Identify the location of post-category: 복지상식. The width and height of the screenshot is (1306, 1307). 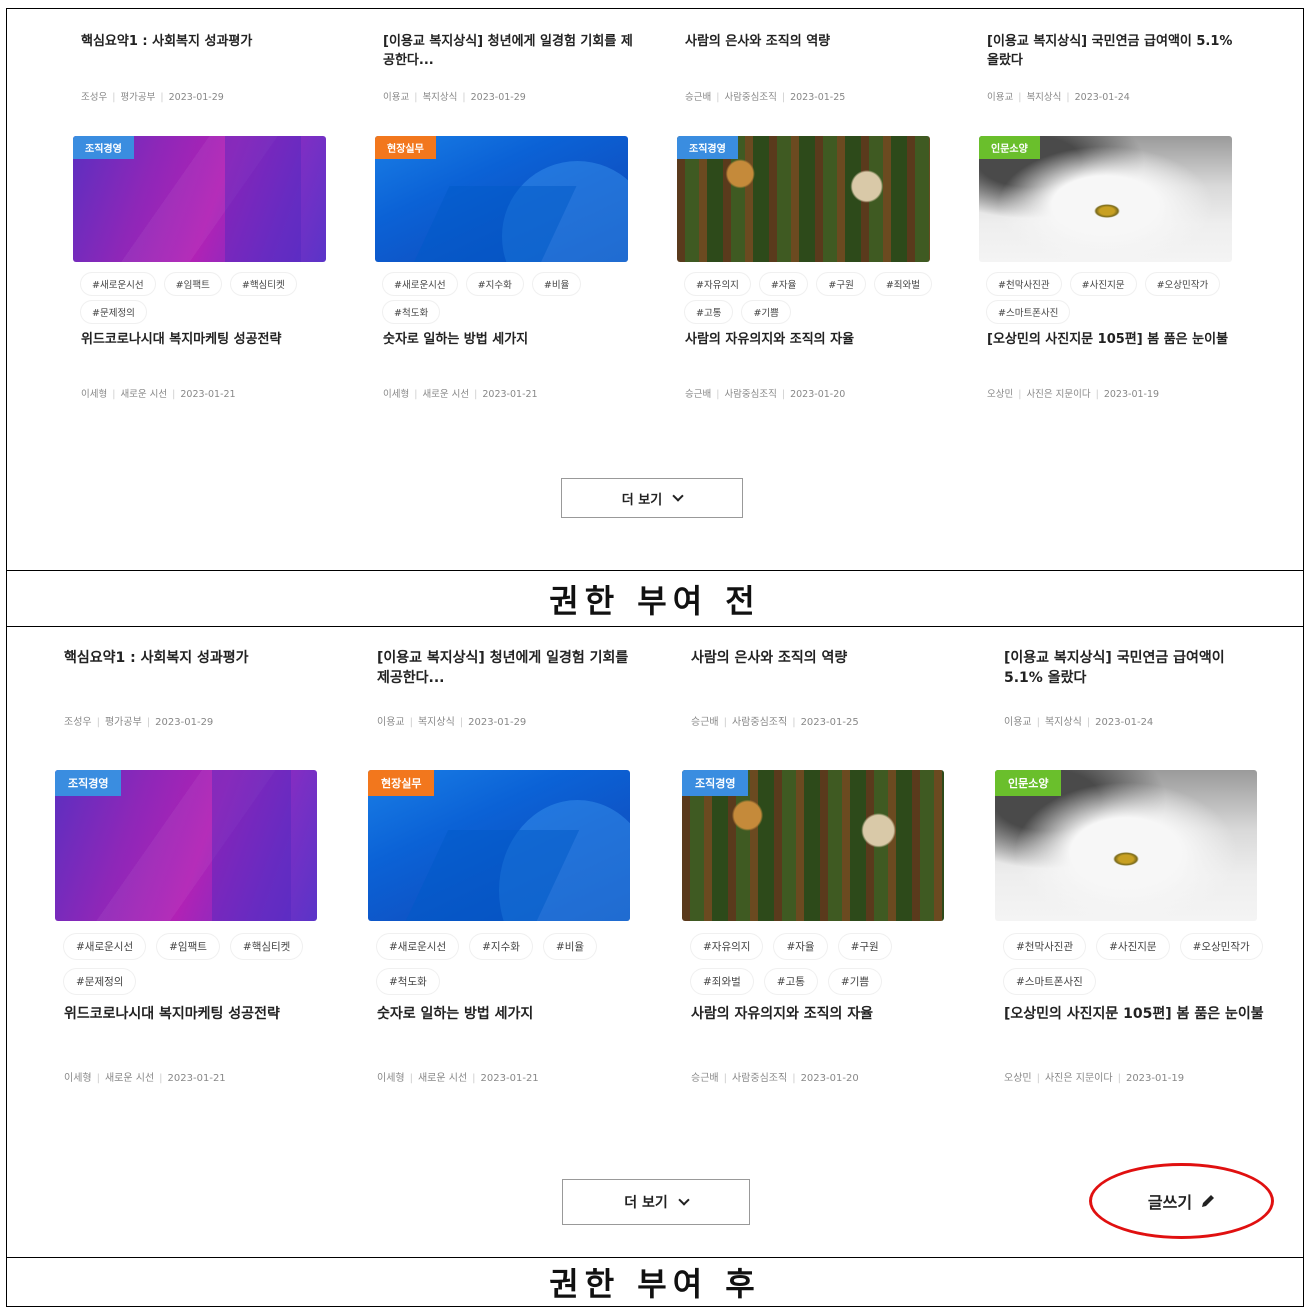
(436, 722).